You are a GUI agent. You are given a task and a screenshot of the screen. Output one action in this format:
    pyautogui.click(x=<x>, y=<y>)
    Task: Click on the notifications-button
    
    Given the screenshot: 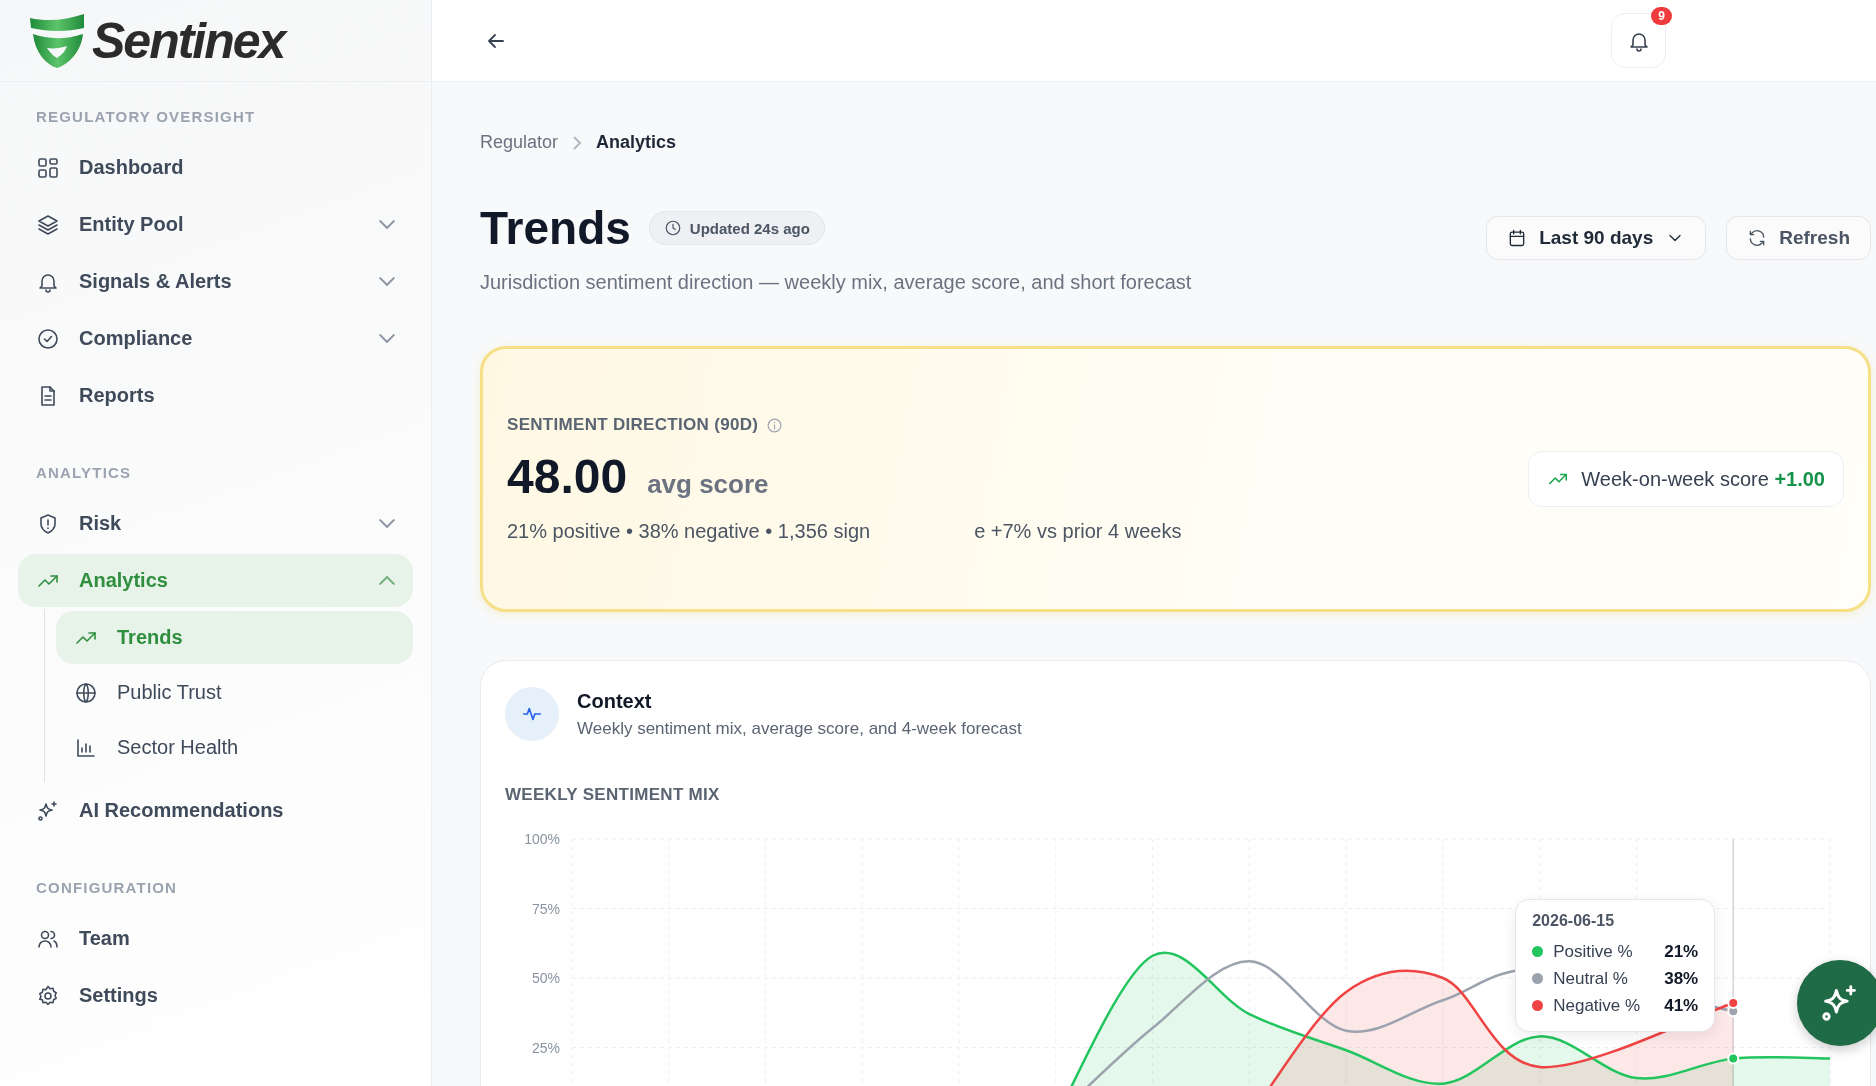 What is the action you would take?
    pyautogui.click(x=1638, y=40)
    